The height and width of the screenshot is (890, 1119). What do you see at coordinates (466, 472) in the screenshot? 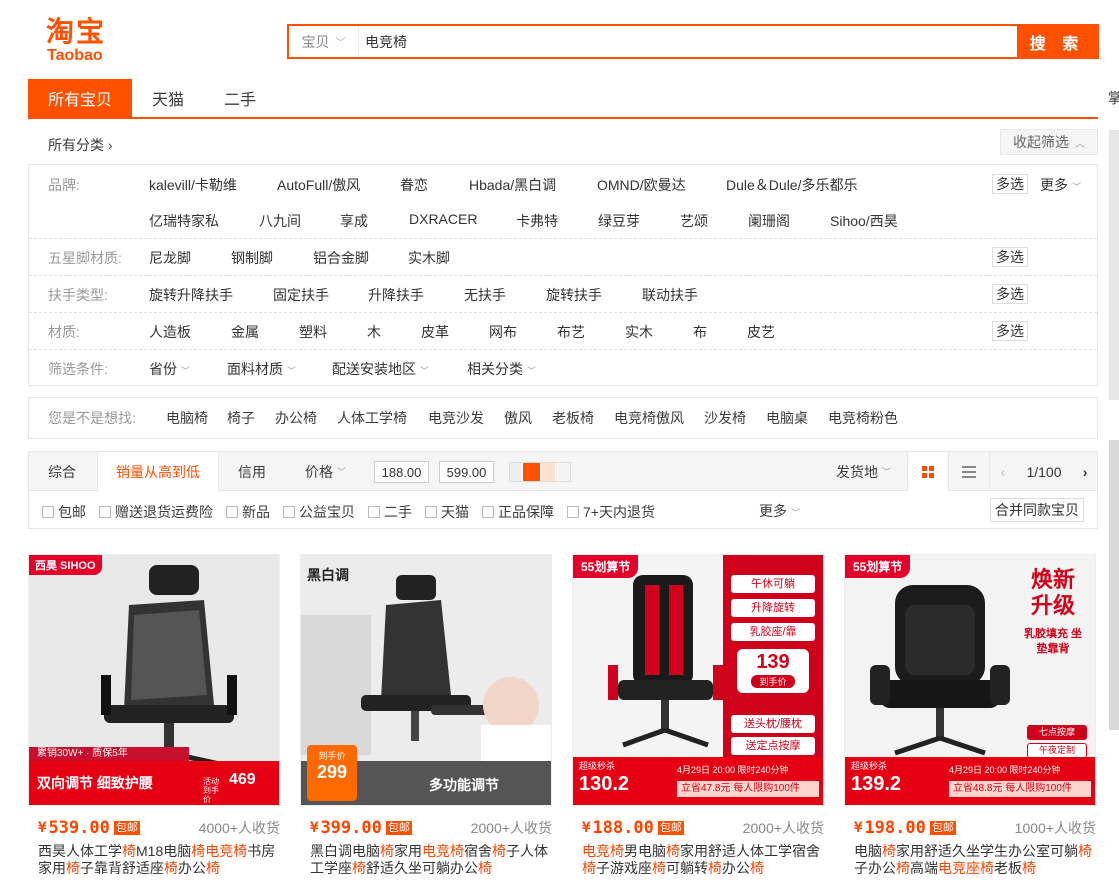
I see `price-max-input` at bounding box center [466, 472].